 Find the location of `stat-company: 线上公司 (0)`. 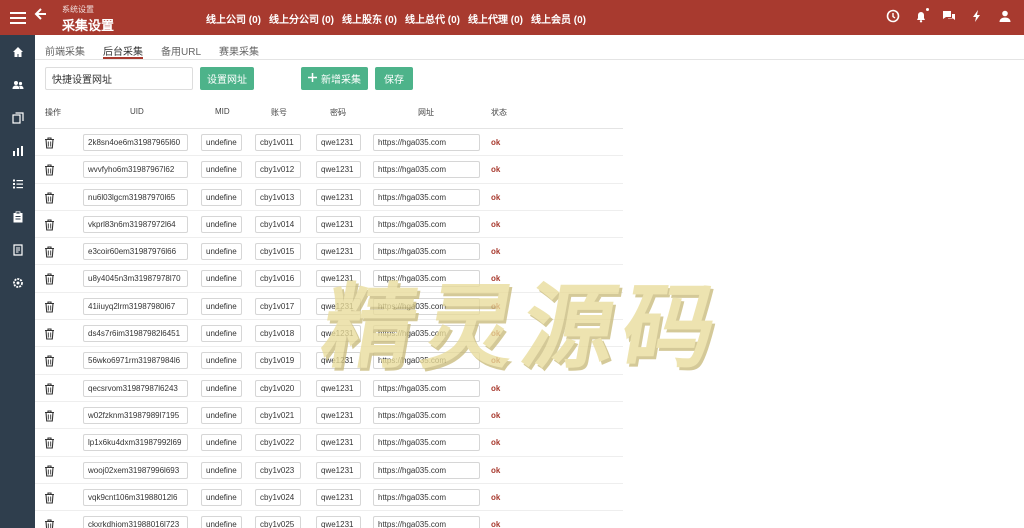

stat-company: 线上公司 (0) is located at coordinates (233, 18).